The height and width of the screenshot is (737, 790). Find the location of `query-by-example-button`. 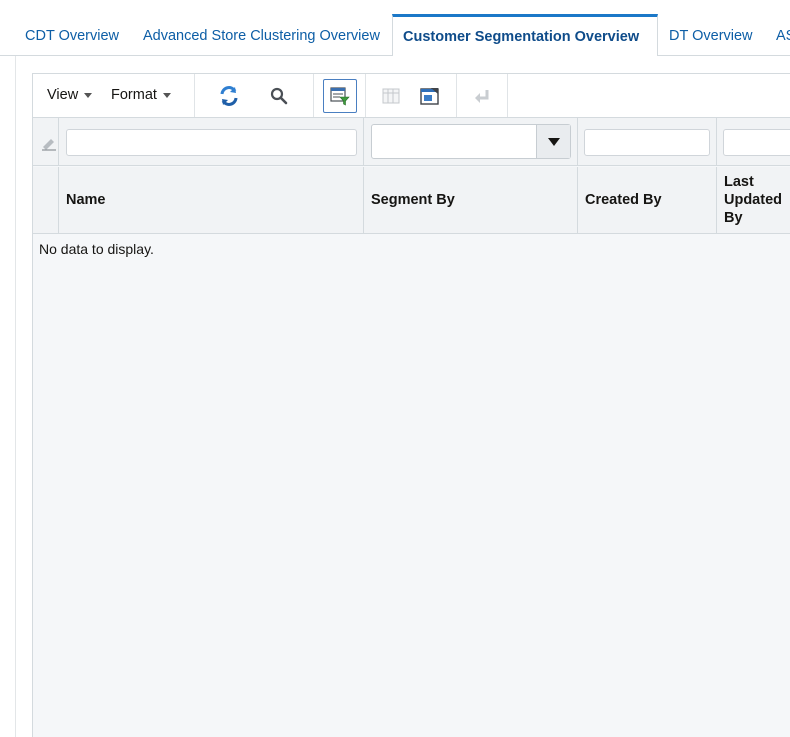

query-by-example-button is located at coordinates (340, 96).